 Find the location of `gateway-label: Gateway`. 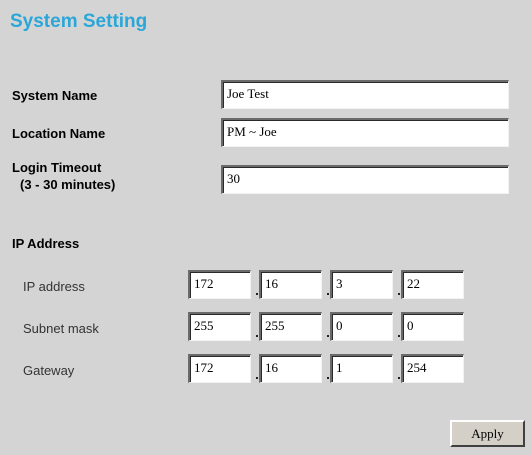

gateway-label: Gateway is located at coordinates (49, 370).